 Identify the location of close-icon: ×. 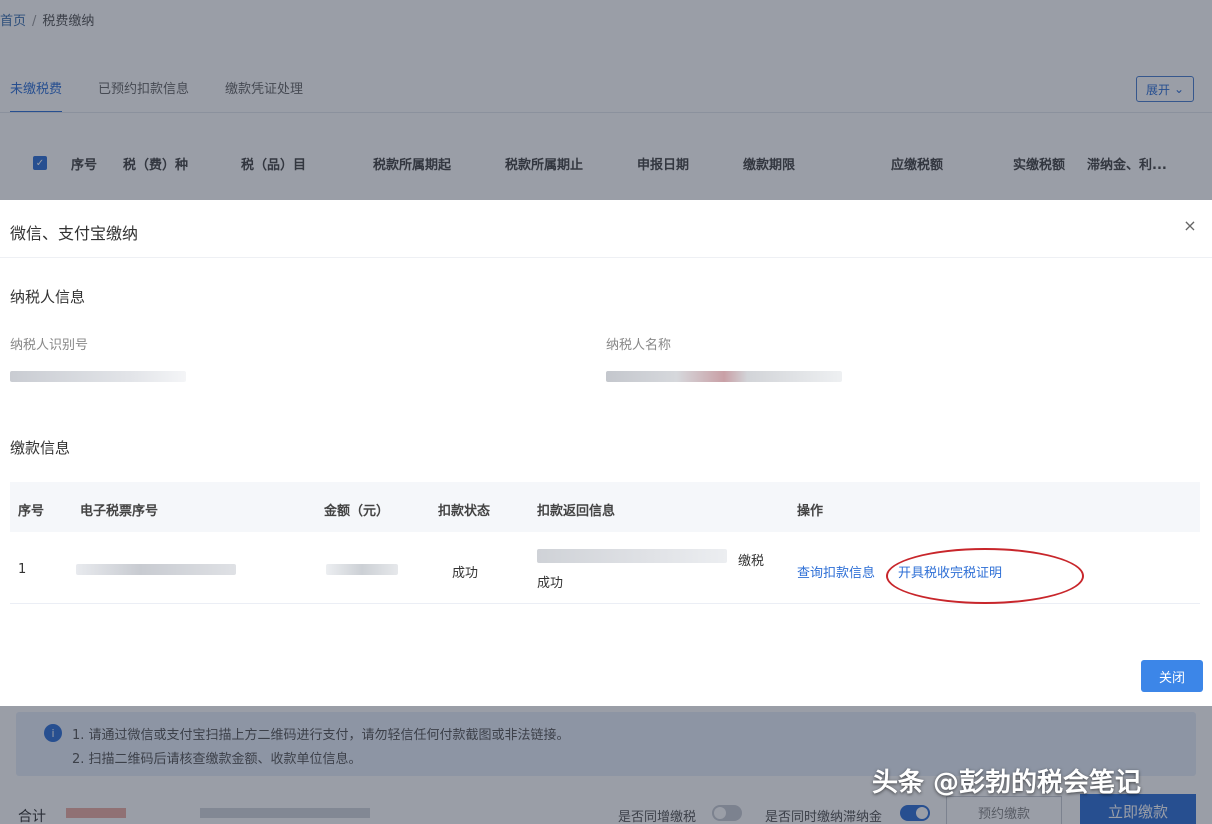
(1190, 226).